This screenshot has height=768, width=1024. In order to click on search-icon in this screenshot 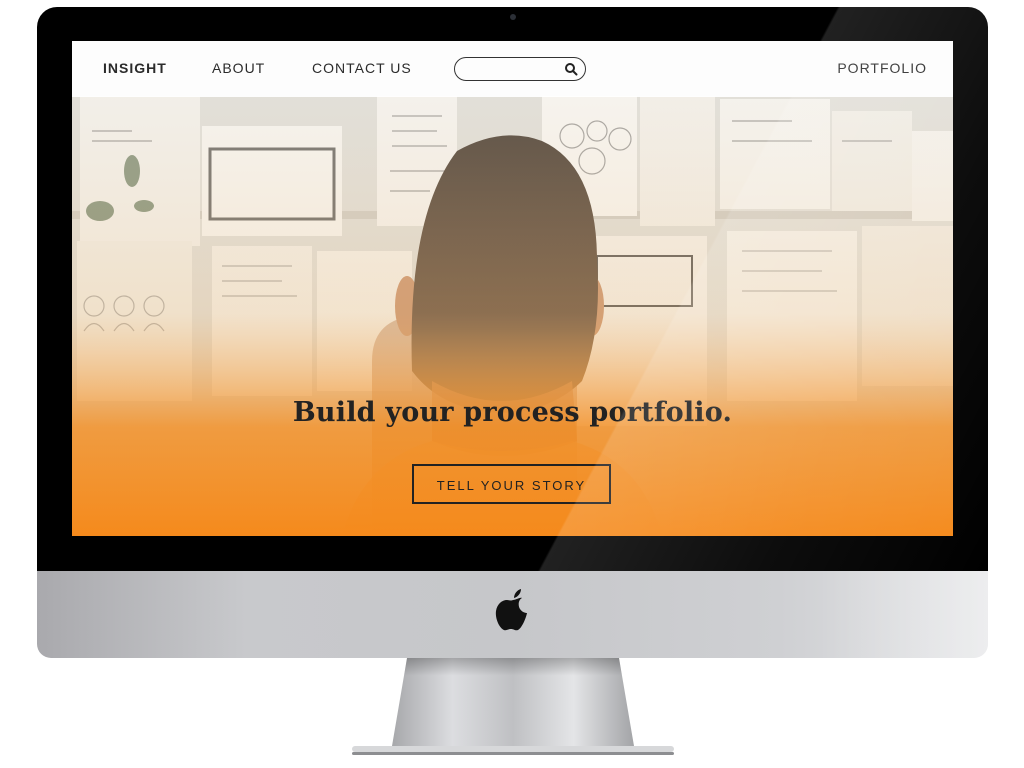, I will do `click(571, 69)`.